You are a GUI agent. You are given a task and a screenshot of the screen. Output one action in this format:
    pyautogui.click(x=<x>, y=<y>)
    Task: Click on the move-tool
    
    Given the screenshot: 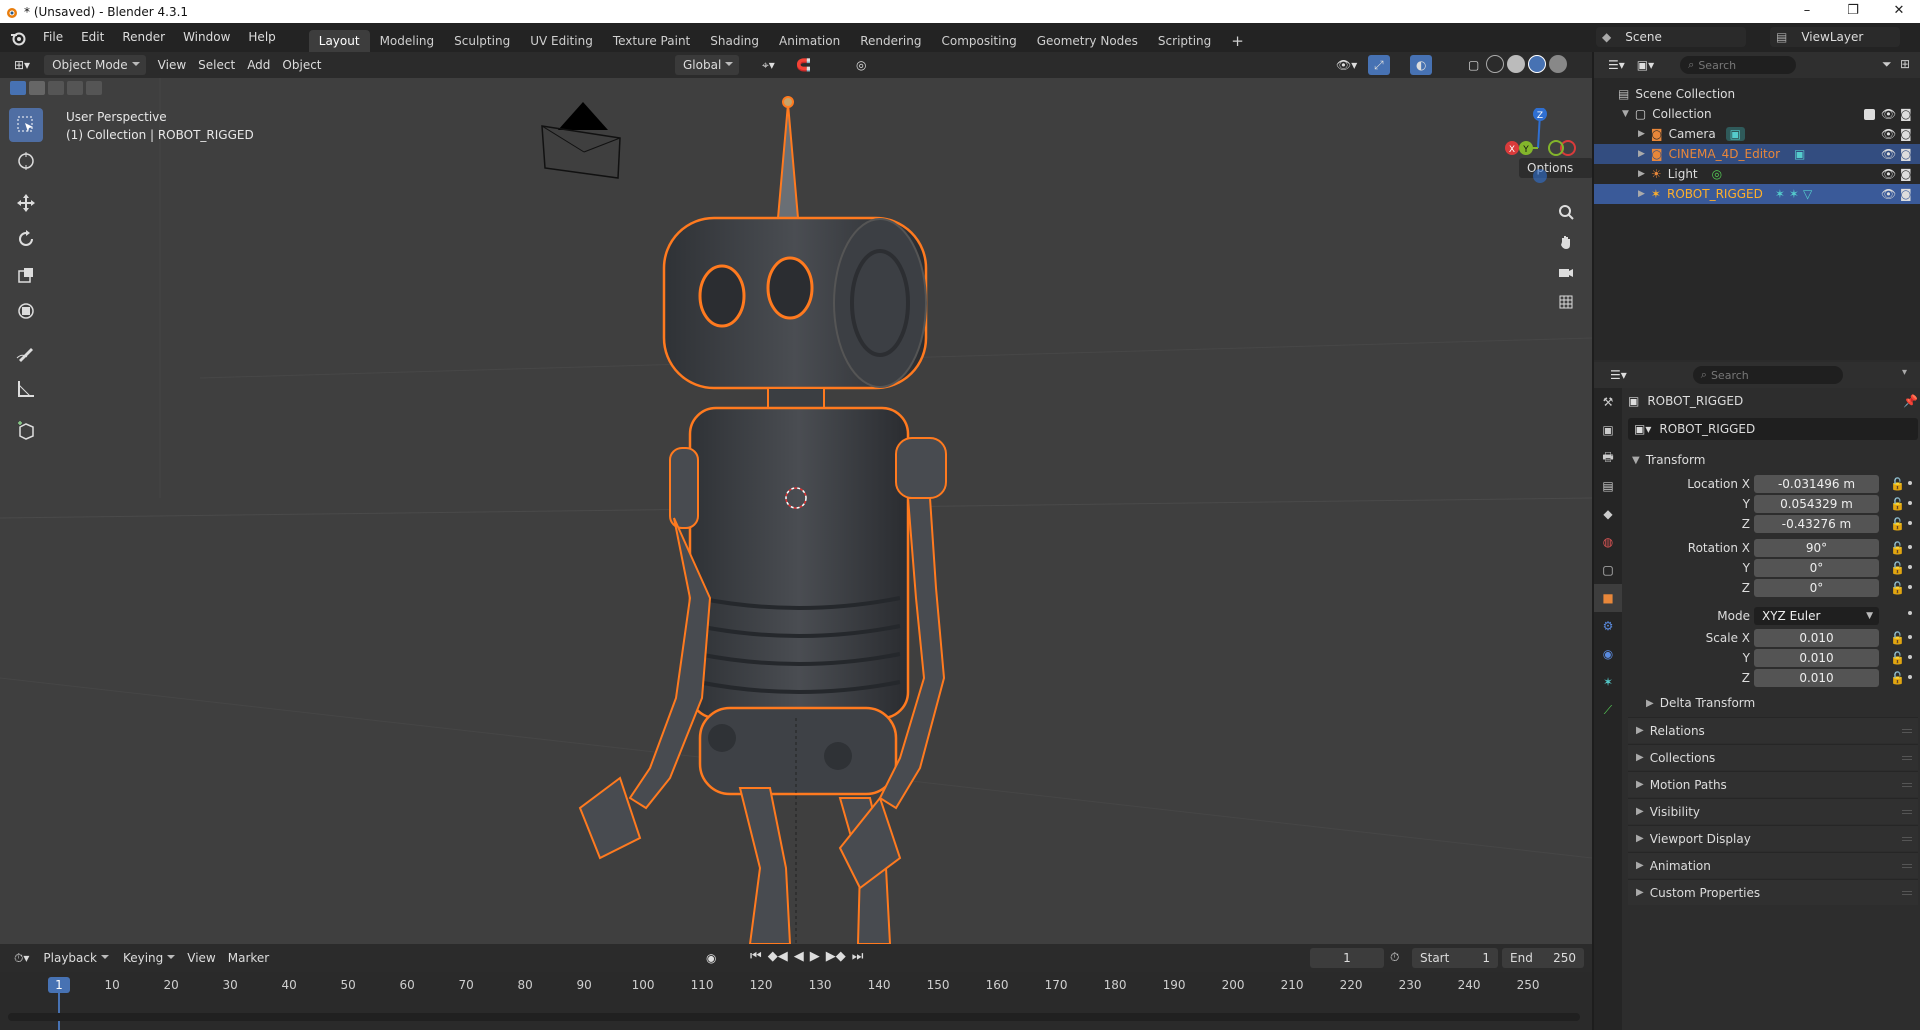 What is the action you would take?
    pyautogui.click(x=26, y=203)
    